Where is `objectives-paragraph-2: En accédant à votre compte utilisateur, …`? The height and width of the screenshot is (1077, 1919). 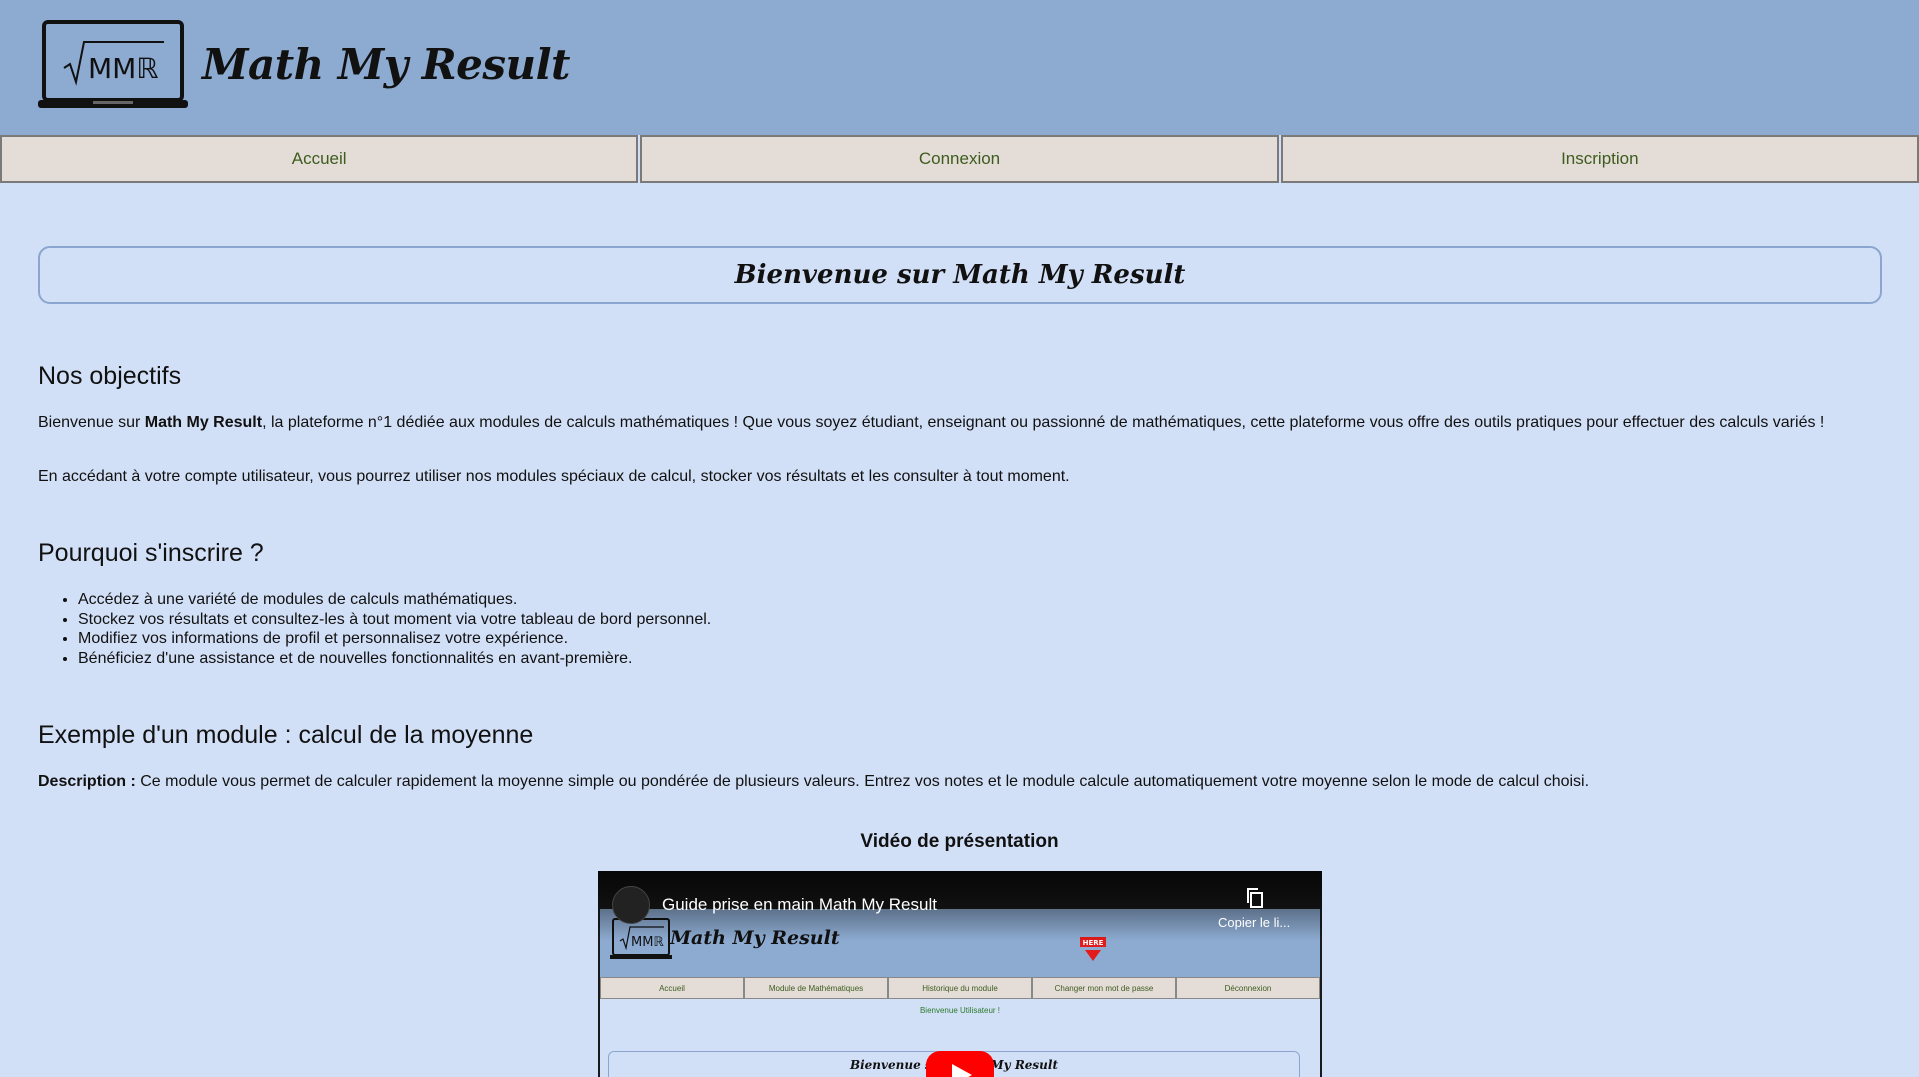
objectives-paragraph-2: En accédant à votre compte utilisateur, … is located at coordinates (554, 476).